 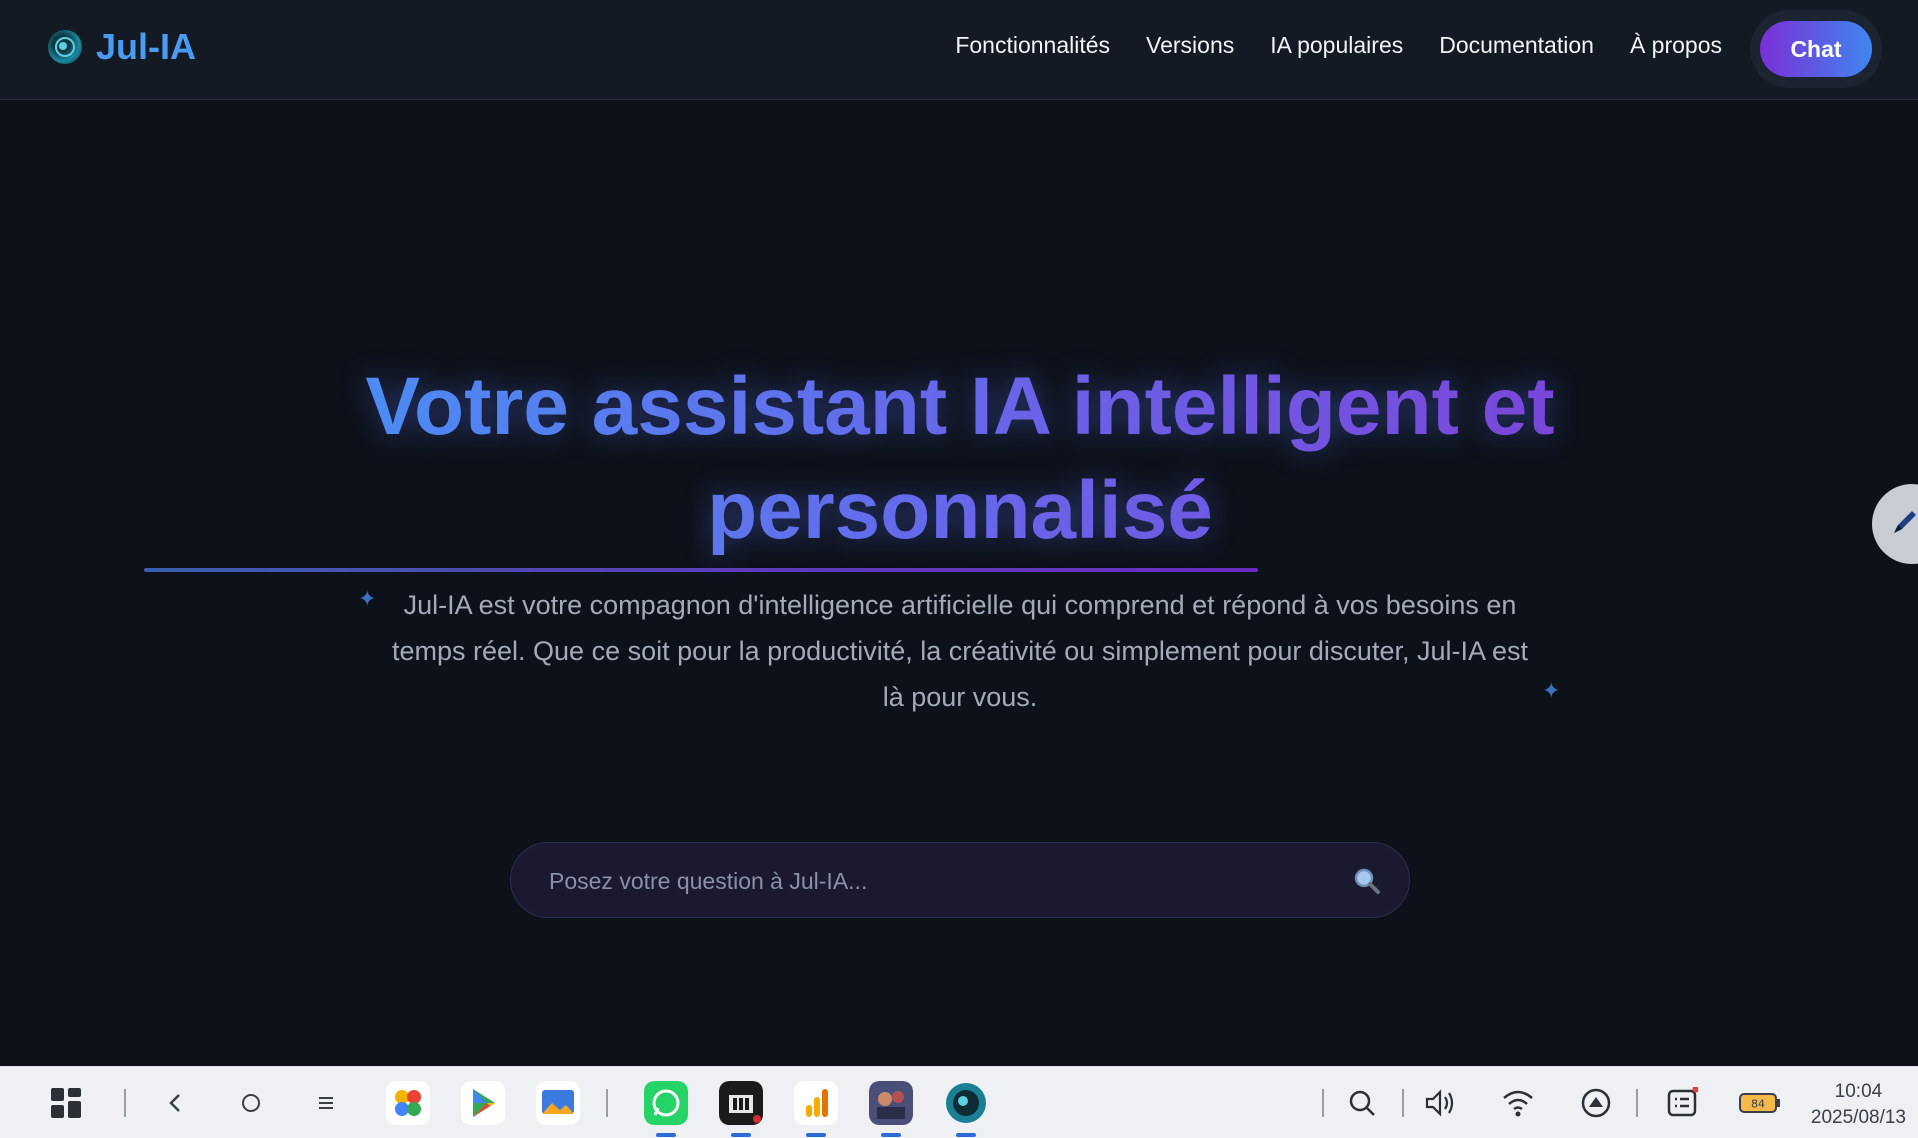 I want to click on nav-link-fonctionnalites: Fonctionnalités, so click(x=1032, y=45).